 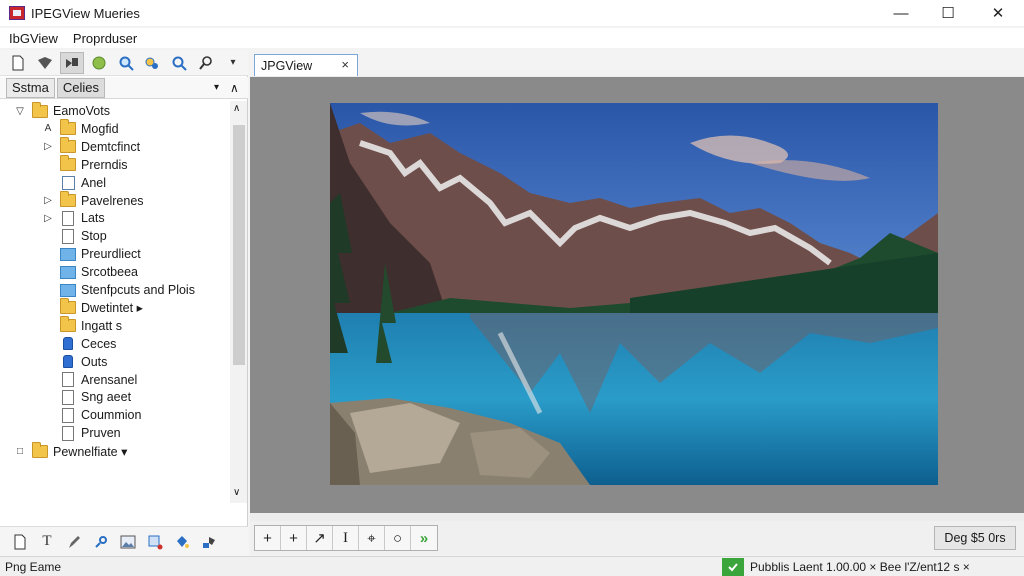 I want to click on tree-item-label: Preurdliect, so click(x=111, y=254).